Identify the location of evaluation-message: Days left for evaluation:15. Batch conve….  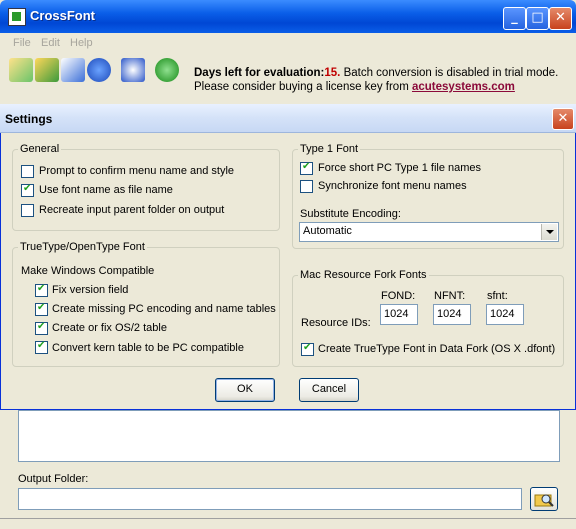
(376, 80).